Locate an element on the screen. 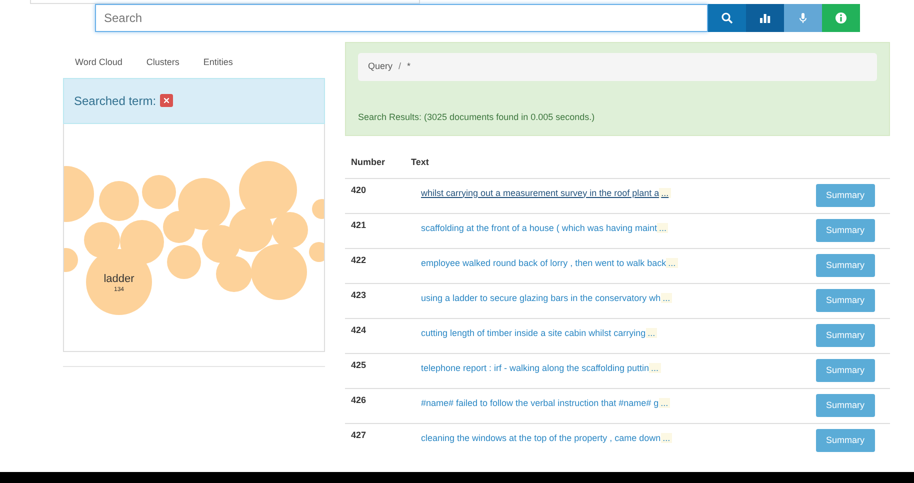  row-number: 420 is located at coordinates (375, 195).